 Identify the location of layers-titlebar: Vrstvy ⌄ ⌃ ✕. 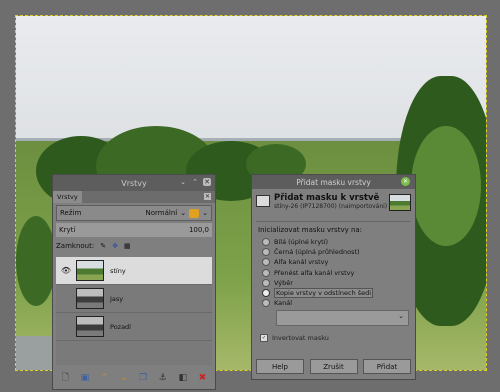
(134, 183).